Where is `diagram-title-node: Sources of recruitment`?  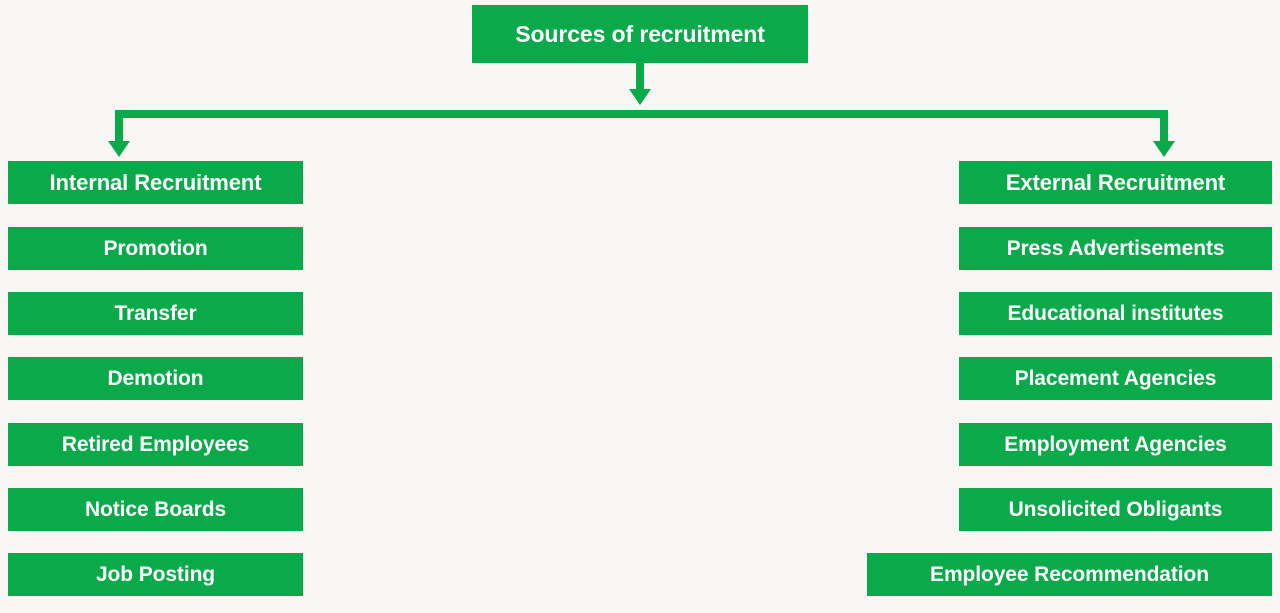 diagram-title-node: Sources of recruitment is located at coordinates (640, 34).